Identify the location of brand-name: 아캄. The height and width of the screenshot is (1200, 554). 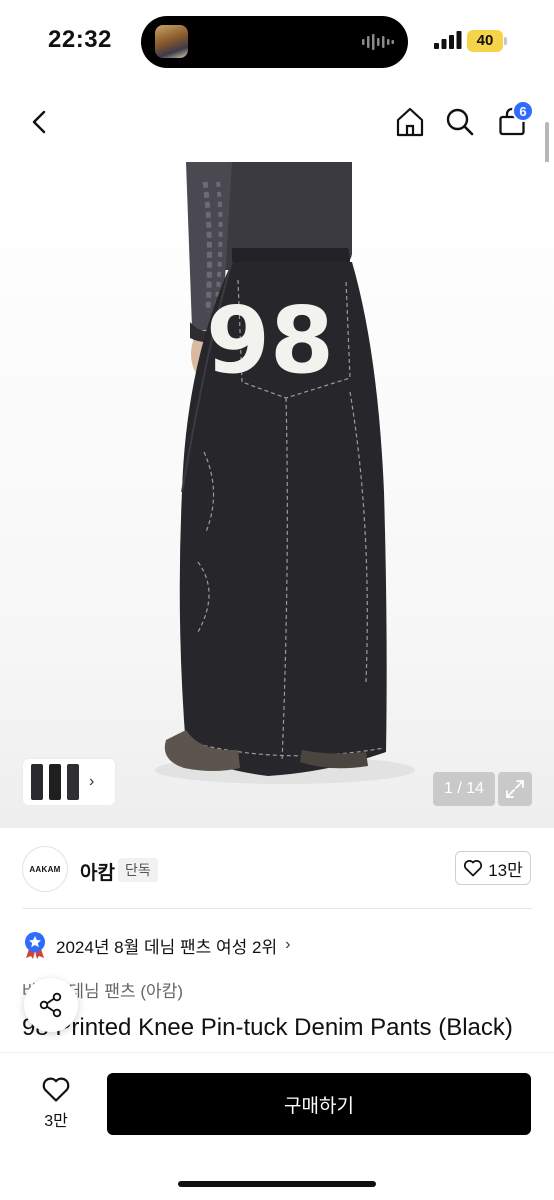
(97, 871).